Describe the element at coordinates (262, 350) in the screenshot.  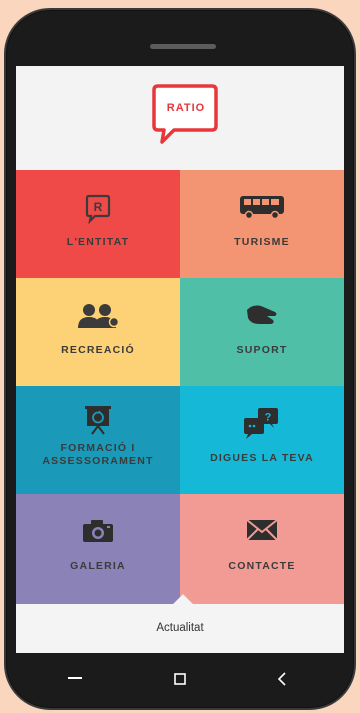
I see `tile-label: SUPORT` at that location.